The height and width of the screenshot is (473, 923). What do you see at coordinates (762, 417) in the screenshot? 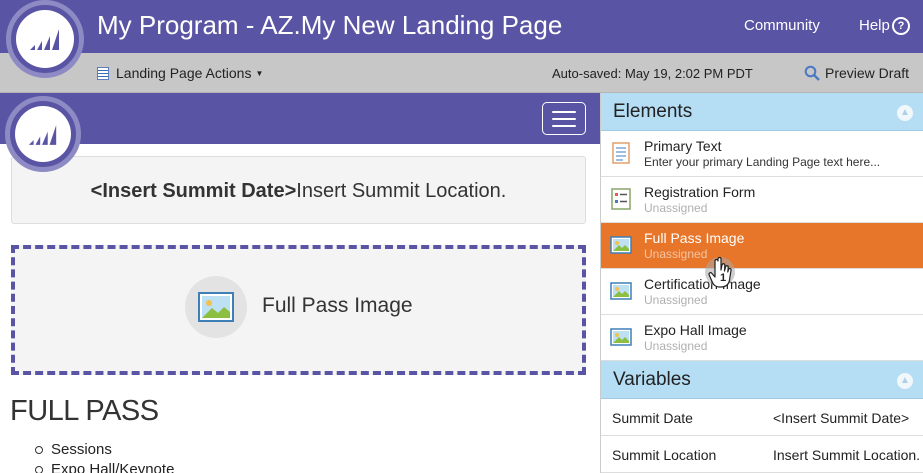
I see `variable-row-summit-date: Summit Date <Insert Summit Date>` at bounding box center [762, 417].